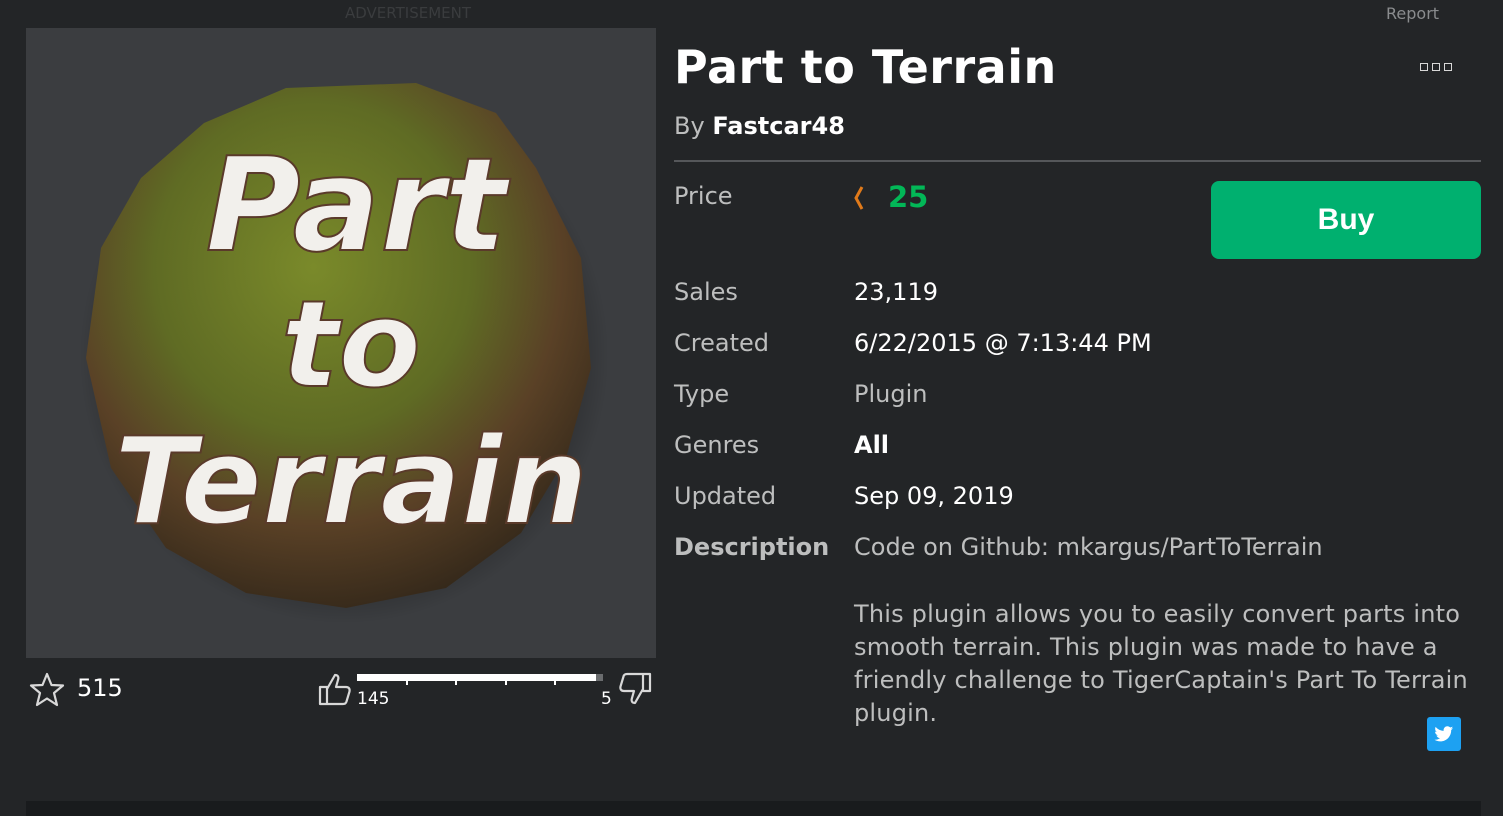 This screenshot has width=1503, height=816. Describe the element at coordinates (702, 394) in the screenshot. I see `type-label: Type` at that location.